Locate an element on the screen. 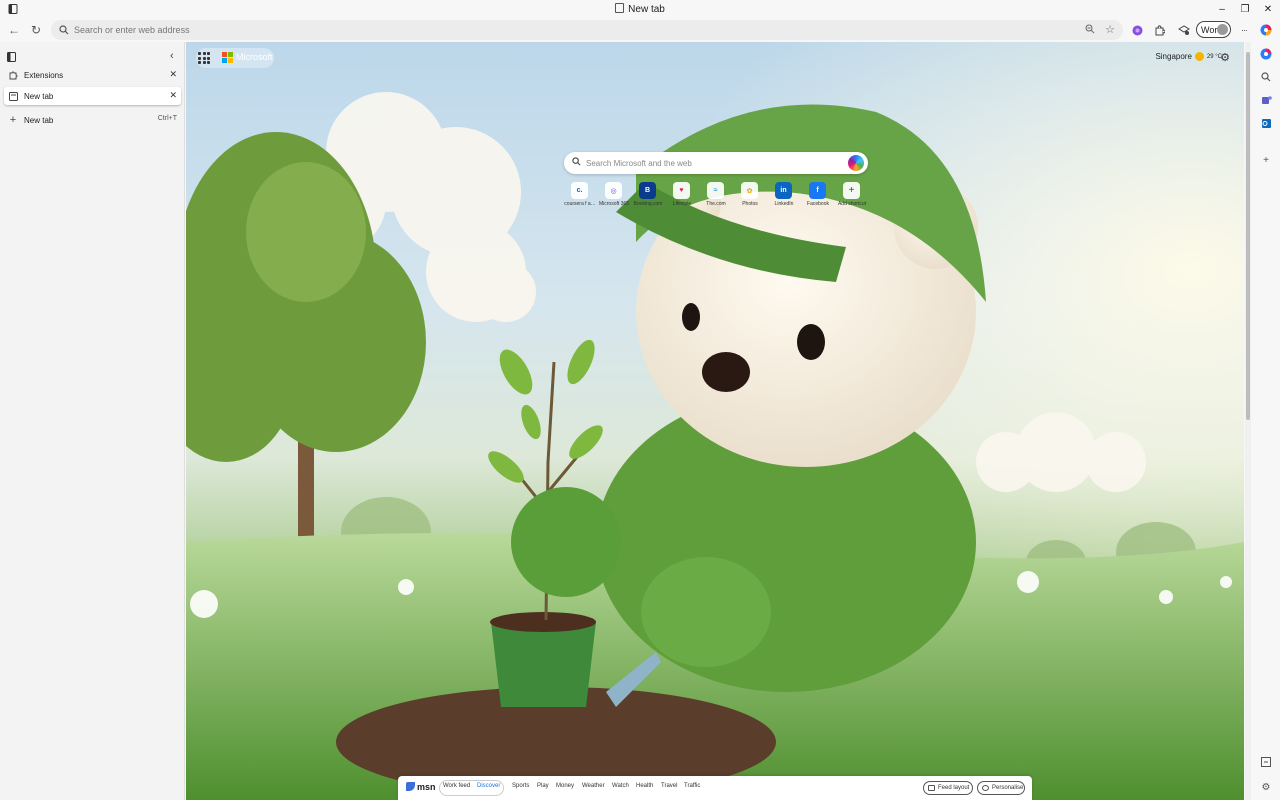 The height and width of the screenshot is (800, 1280). tab-sports: Sports is located at coordinates (520, 786).